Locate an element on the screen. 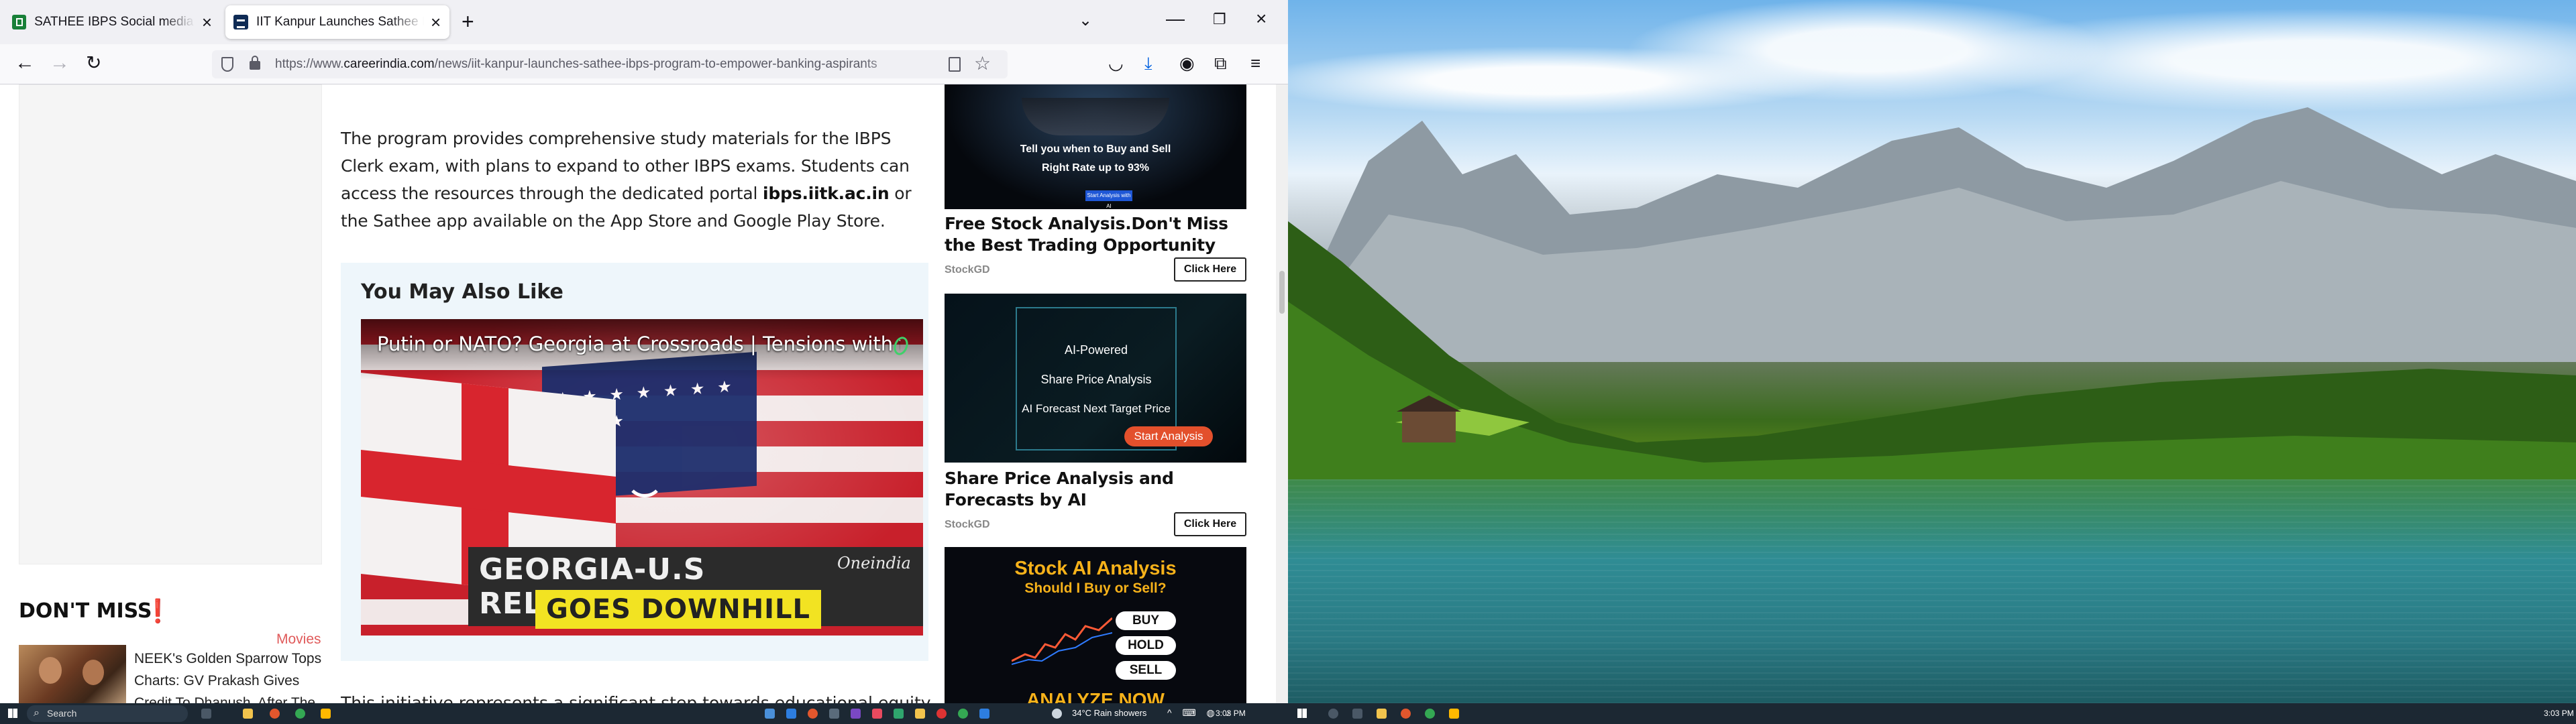 Image resolution: width=2576 pixels, height=724 pixels. taskbar-search: Search is located at coordinates (107, 713).